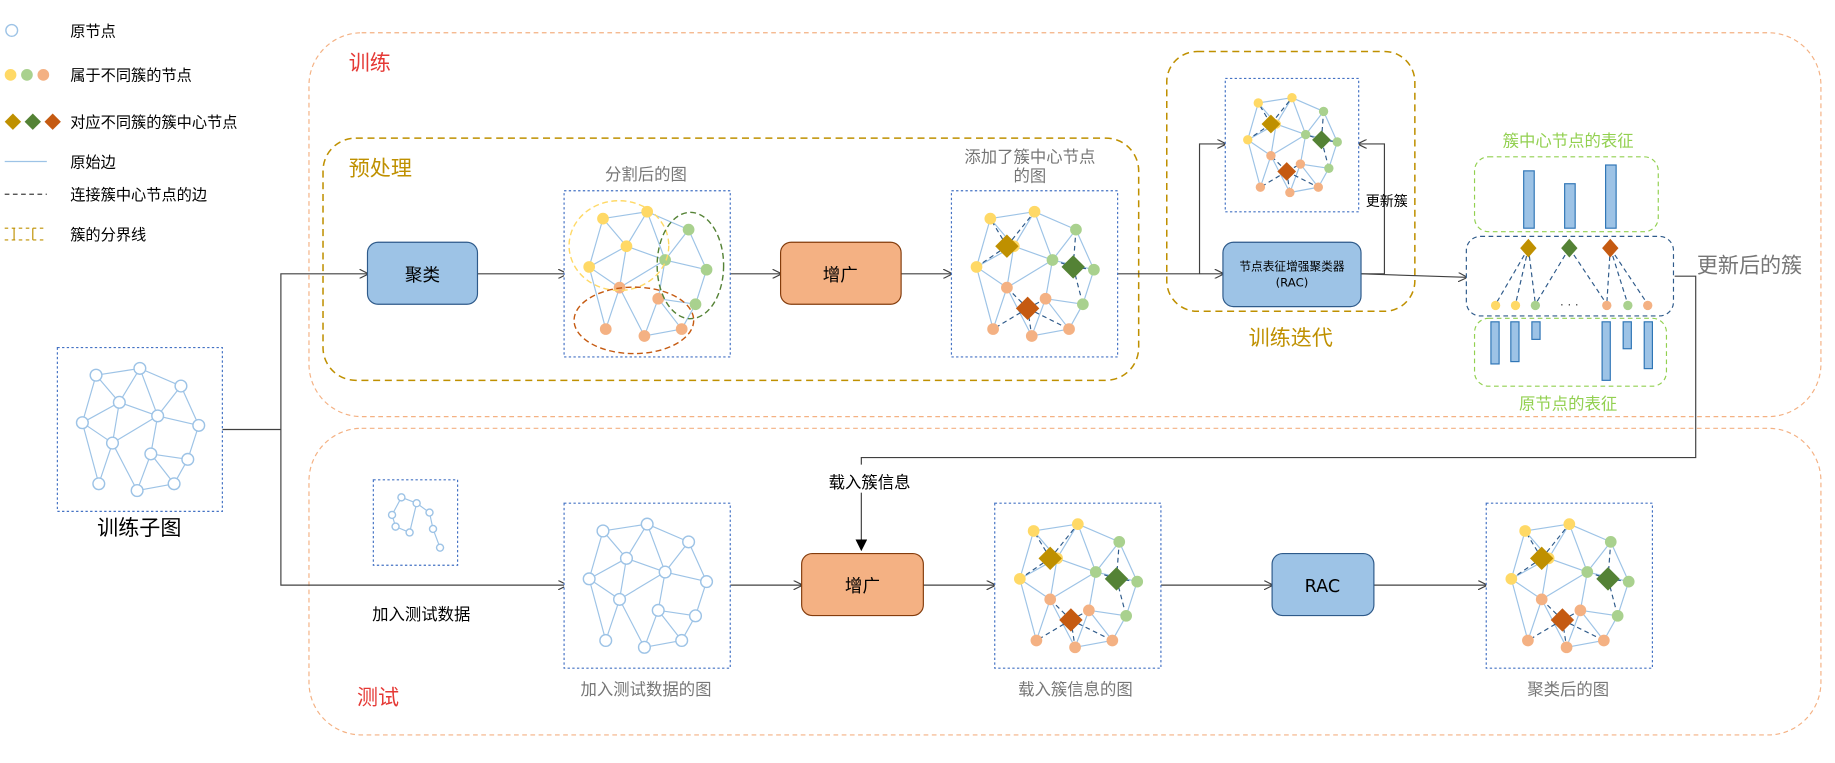  I want to click on test-data-graph, so click(415, 522).